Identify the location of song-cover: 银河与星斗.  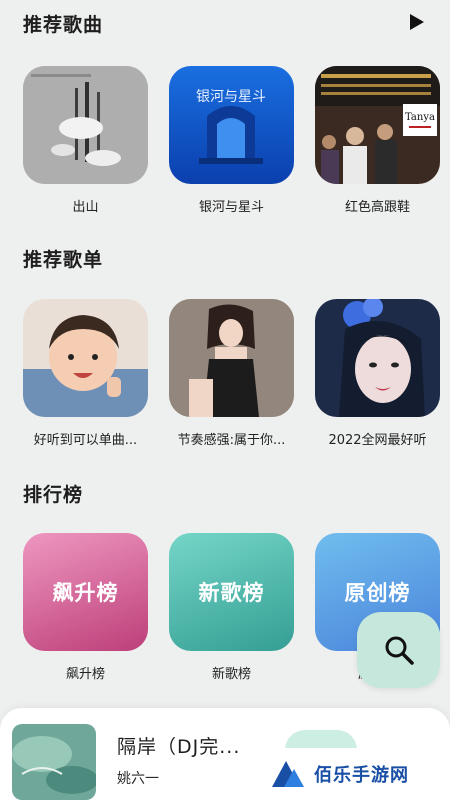
(231, 125).